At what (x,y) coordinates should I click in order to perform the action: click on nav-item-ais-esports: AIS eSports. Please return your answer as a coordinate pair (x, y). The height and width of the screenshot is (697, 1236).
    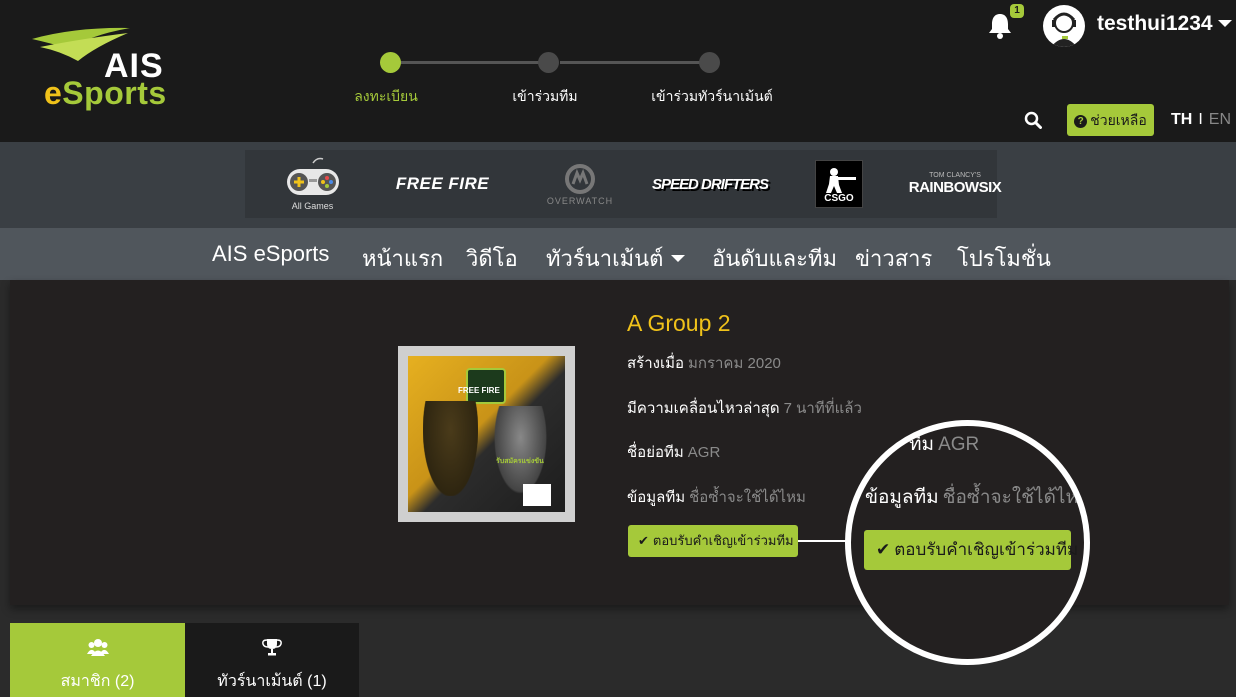
    Looking at the image, I should click on (270, 254).